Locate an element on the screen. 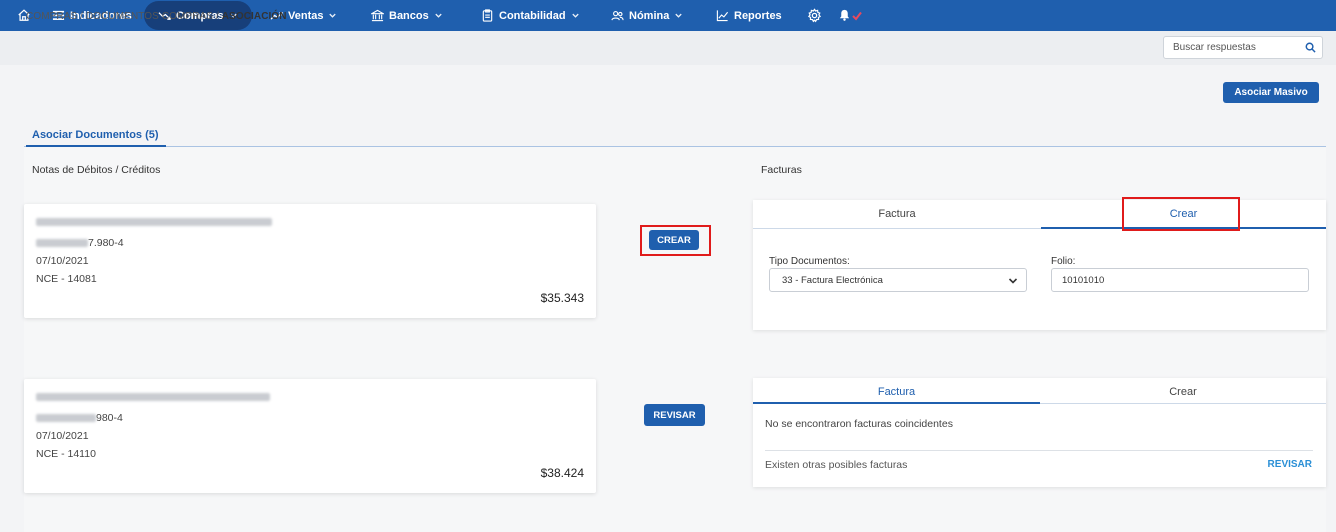 Image resolution: width=1336 pixels, height=532 pixels. gear-icon is located at coordinates (814, 15).